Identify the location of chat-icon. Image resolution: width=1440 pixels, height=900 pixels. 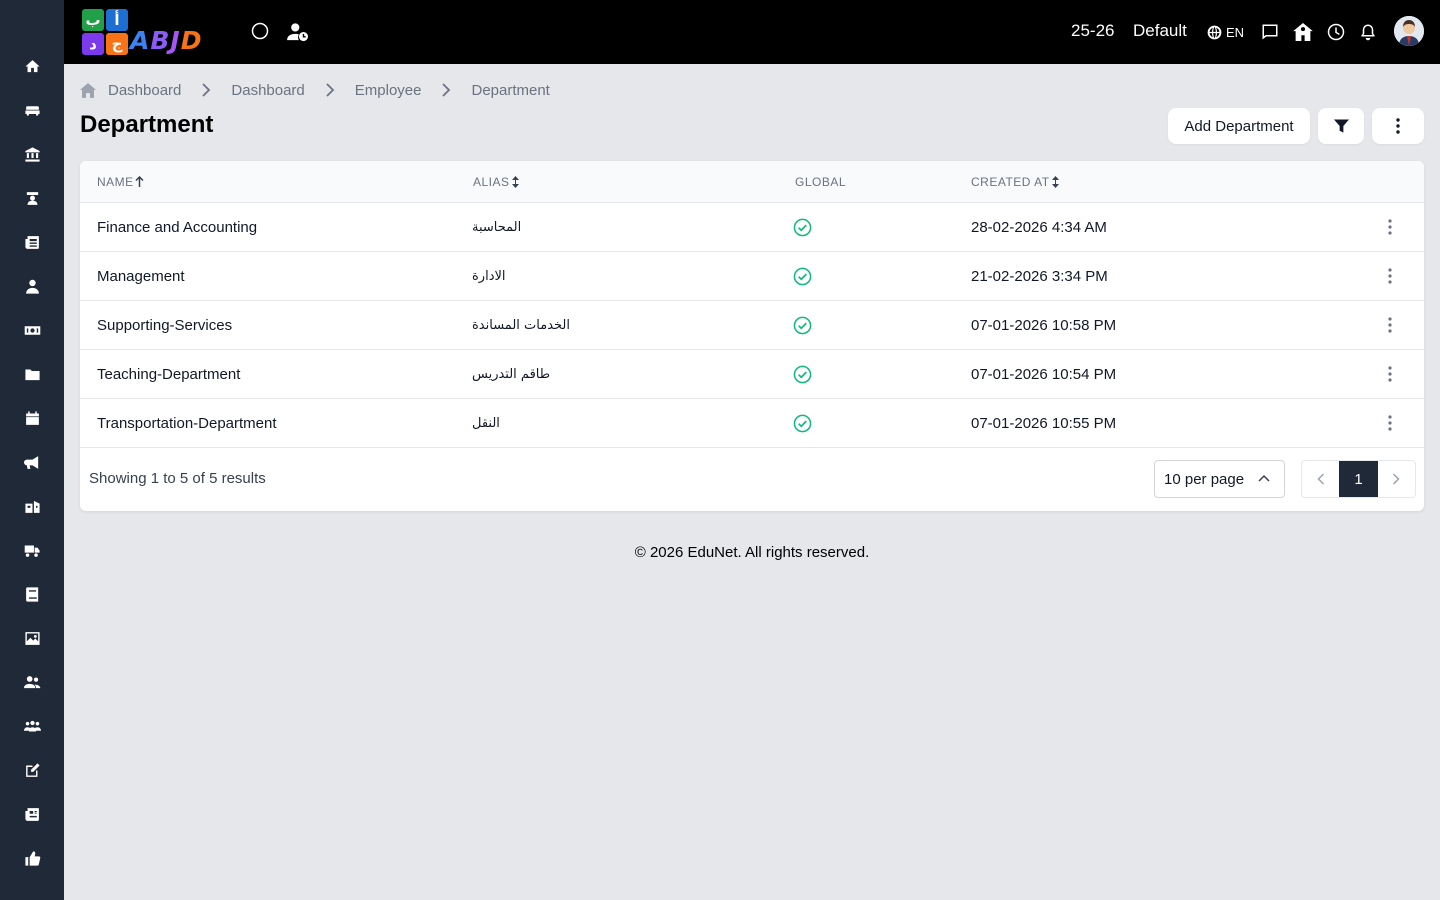
(1270, 32).